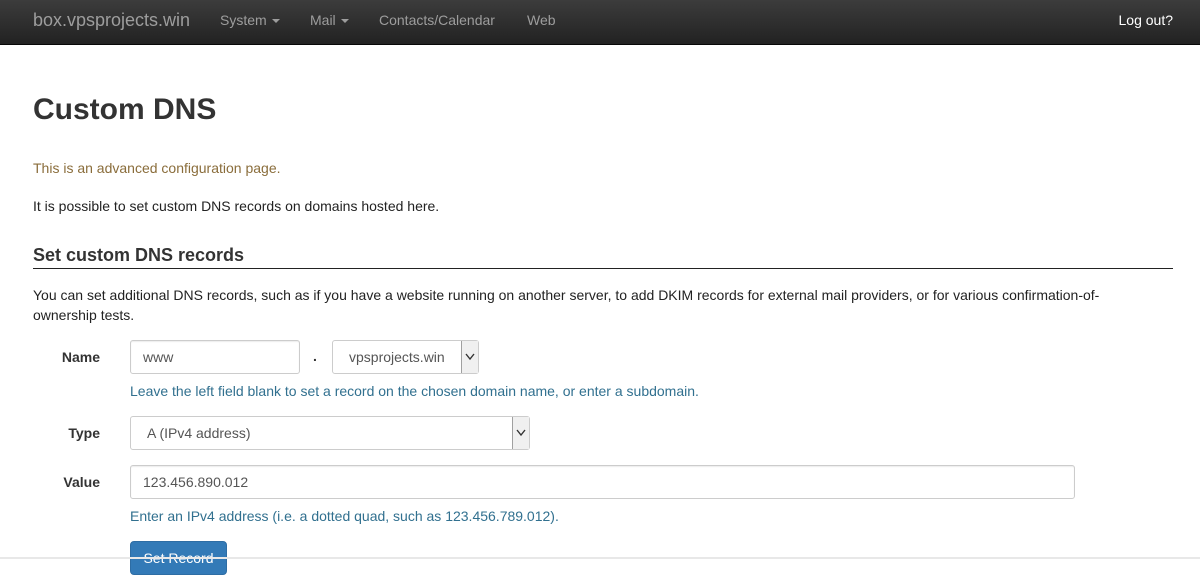  I want to click on nav-mail-menu: Mail, so click(329, 20).